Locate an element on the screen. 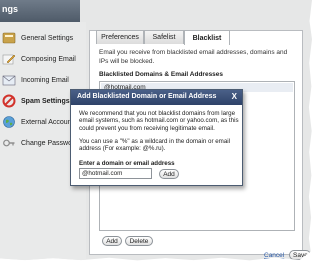  domain-input is located at coordinates (115, 173).